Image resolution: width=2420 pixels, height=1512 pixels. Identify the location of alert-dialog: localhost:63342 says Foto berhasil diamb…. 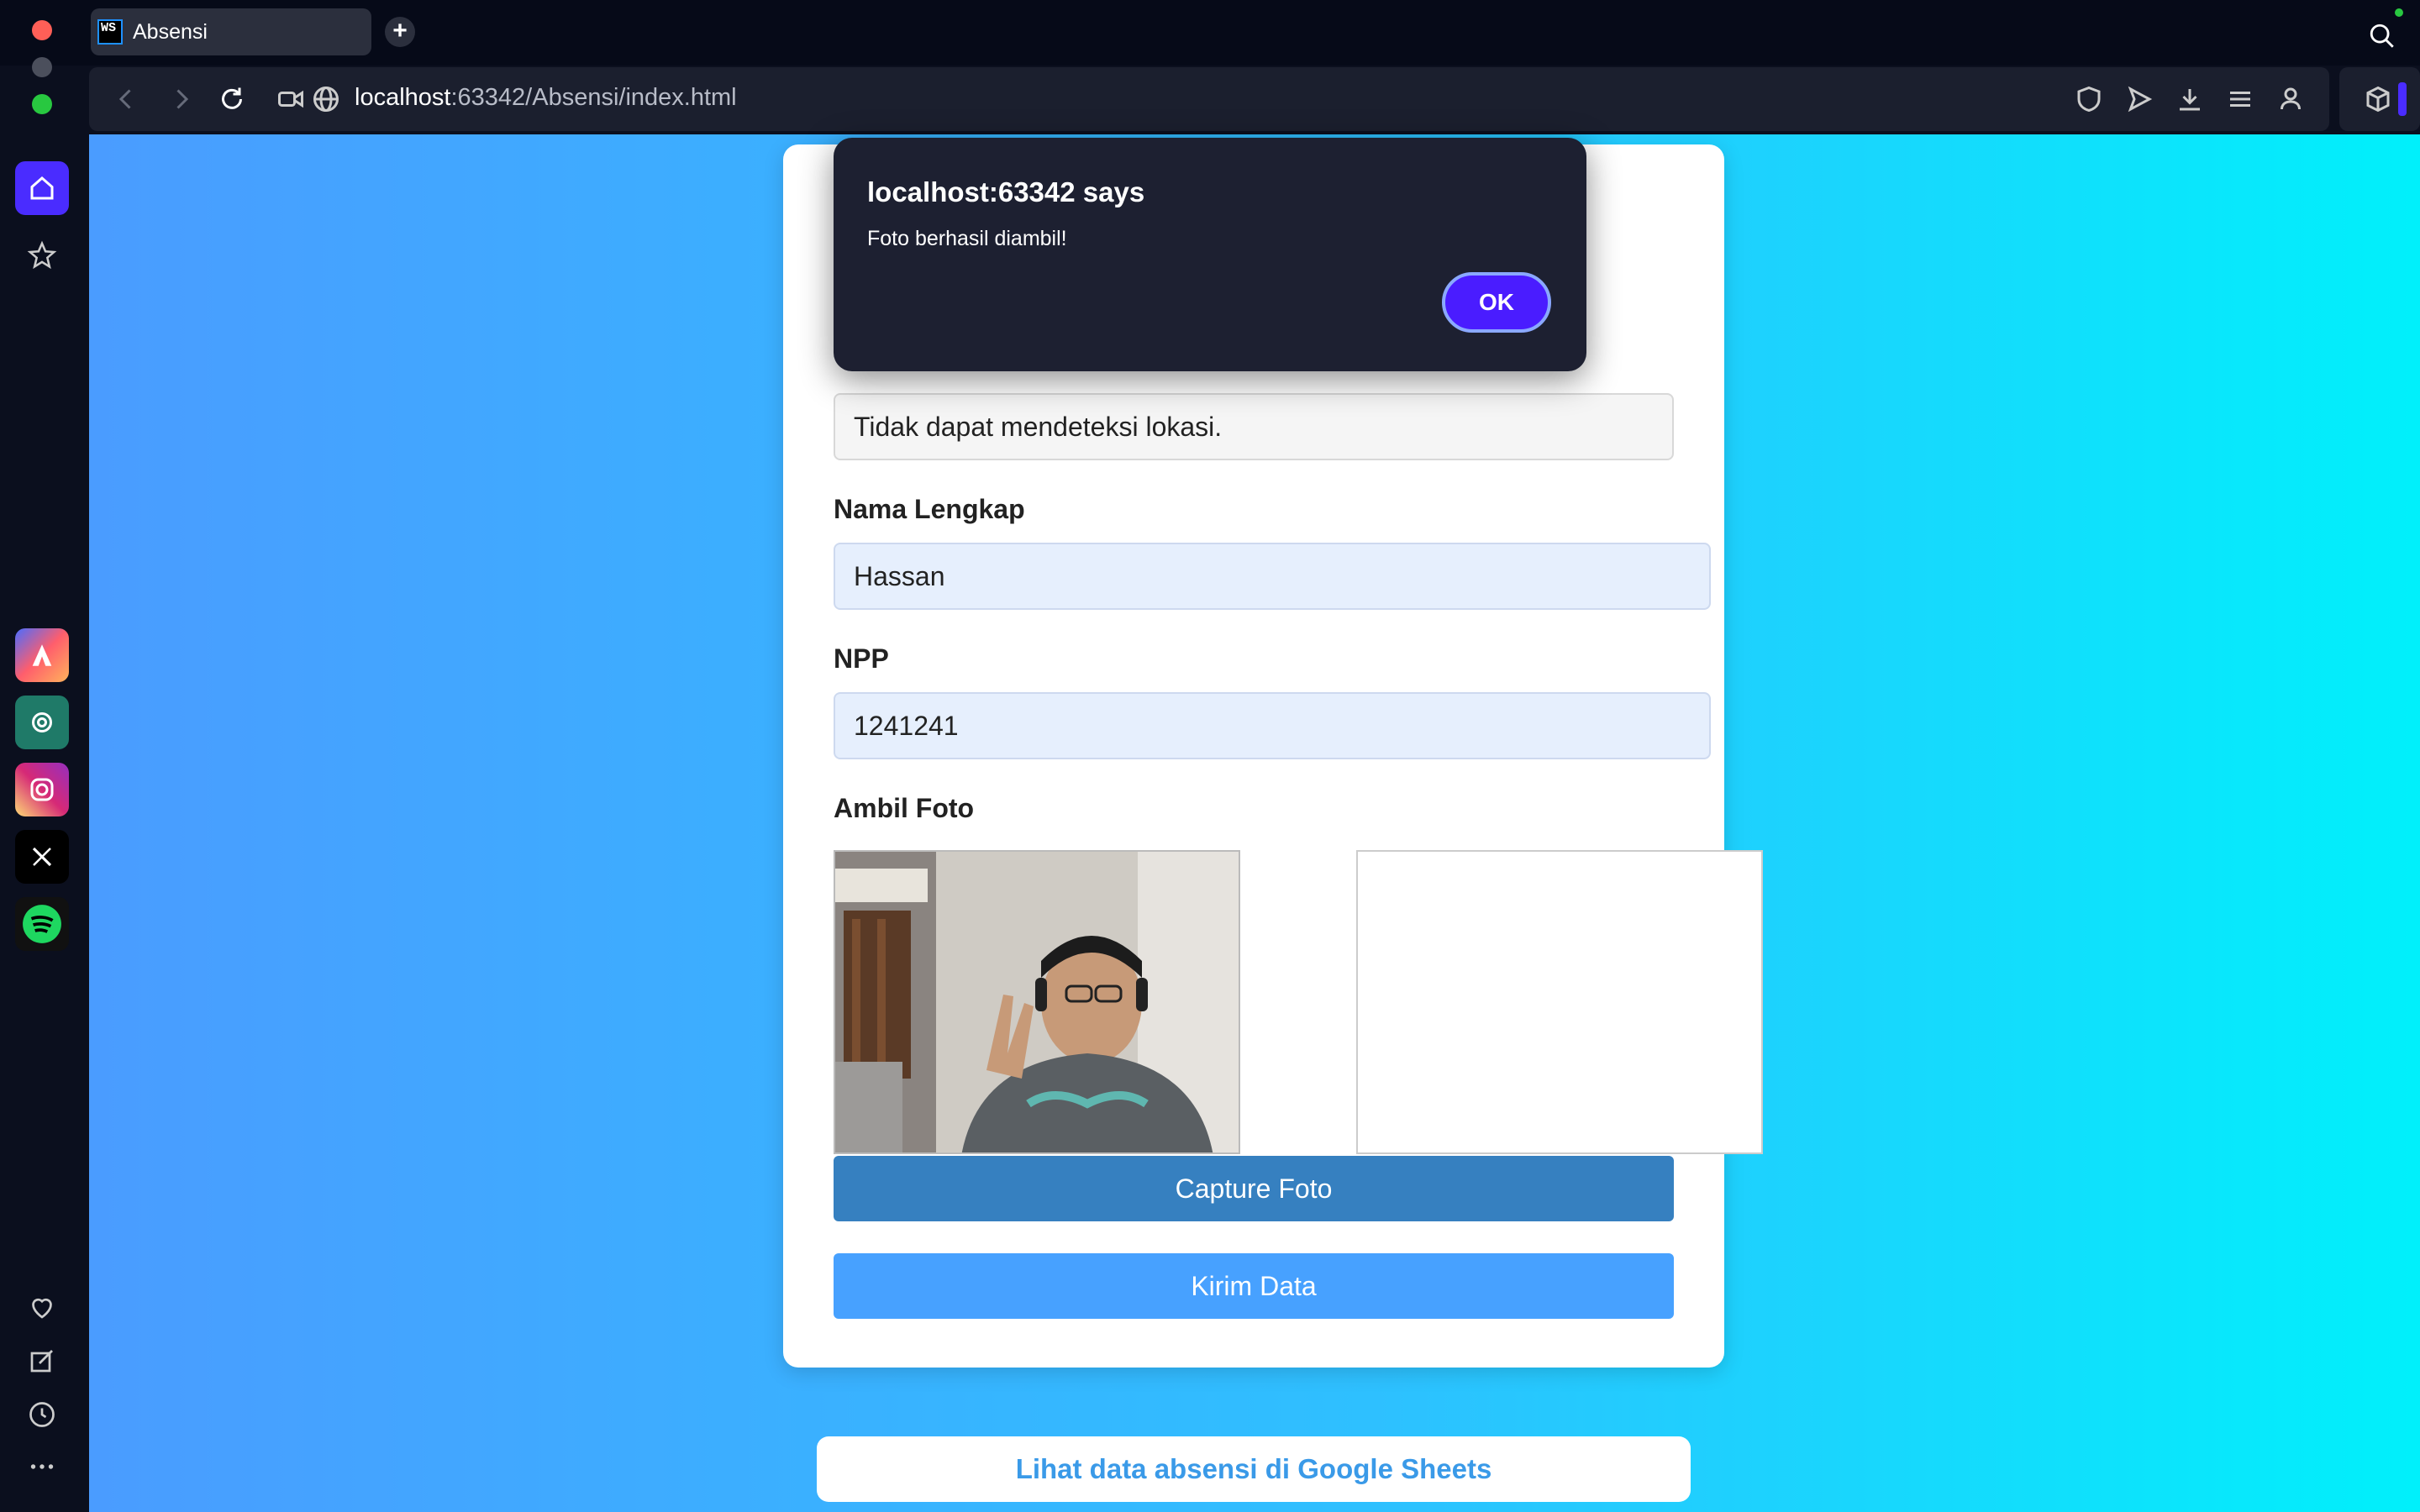
(1210, 254).